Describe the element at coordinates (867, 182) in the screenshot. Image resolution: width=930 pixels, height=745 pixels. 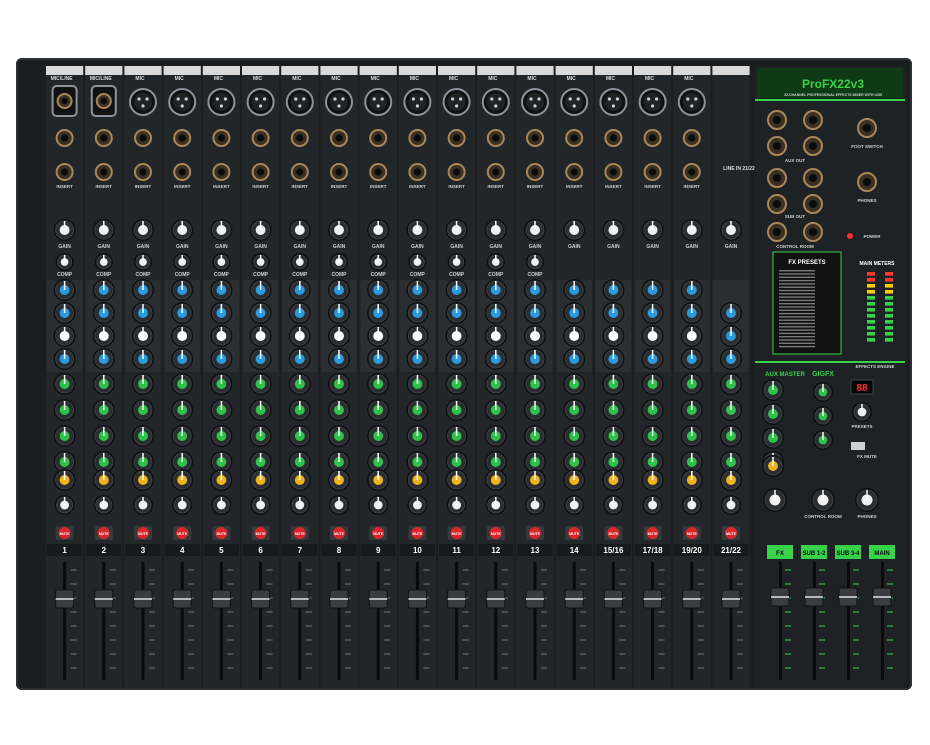
I see `phones-jack` at that location.